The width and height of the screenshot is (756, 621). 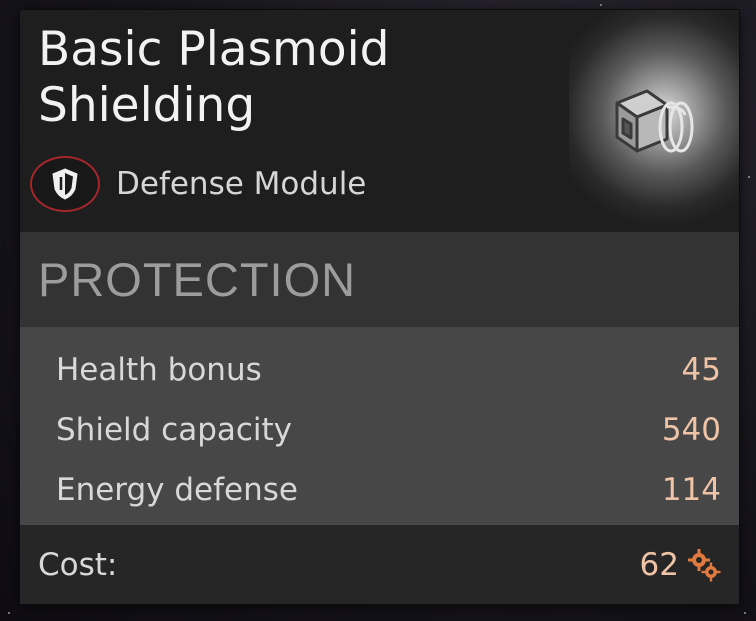 I want to click on stat-label: Energy defense, so click(x=177, y=490).